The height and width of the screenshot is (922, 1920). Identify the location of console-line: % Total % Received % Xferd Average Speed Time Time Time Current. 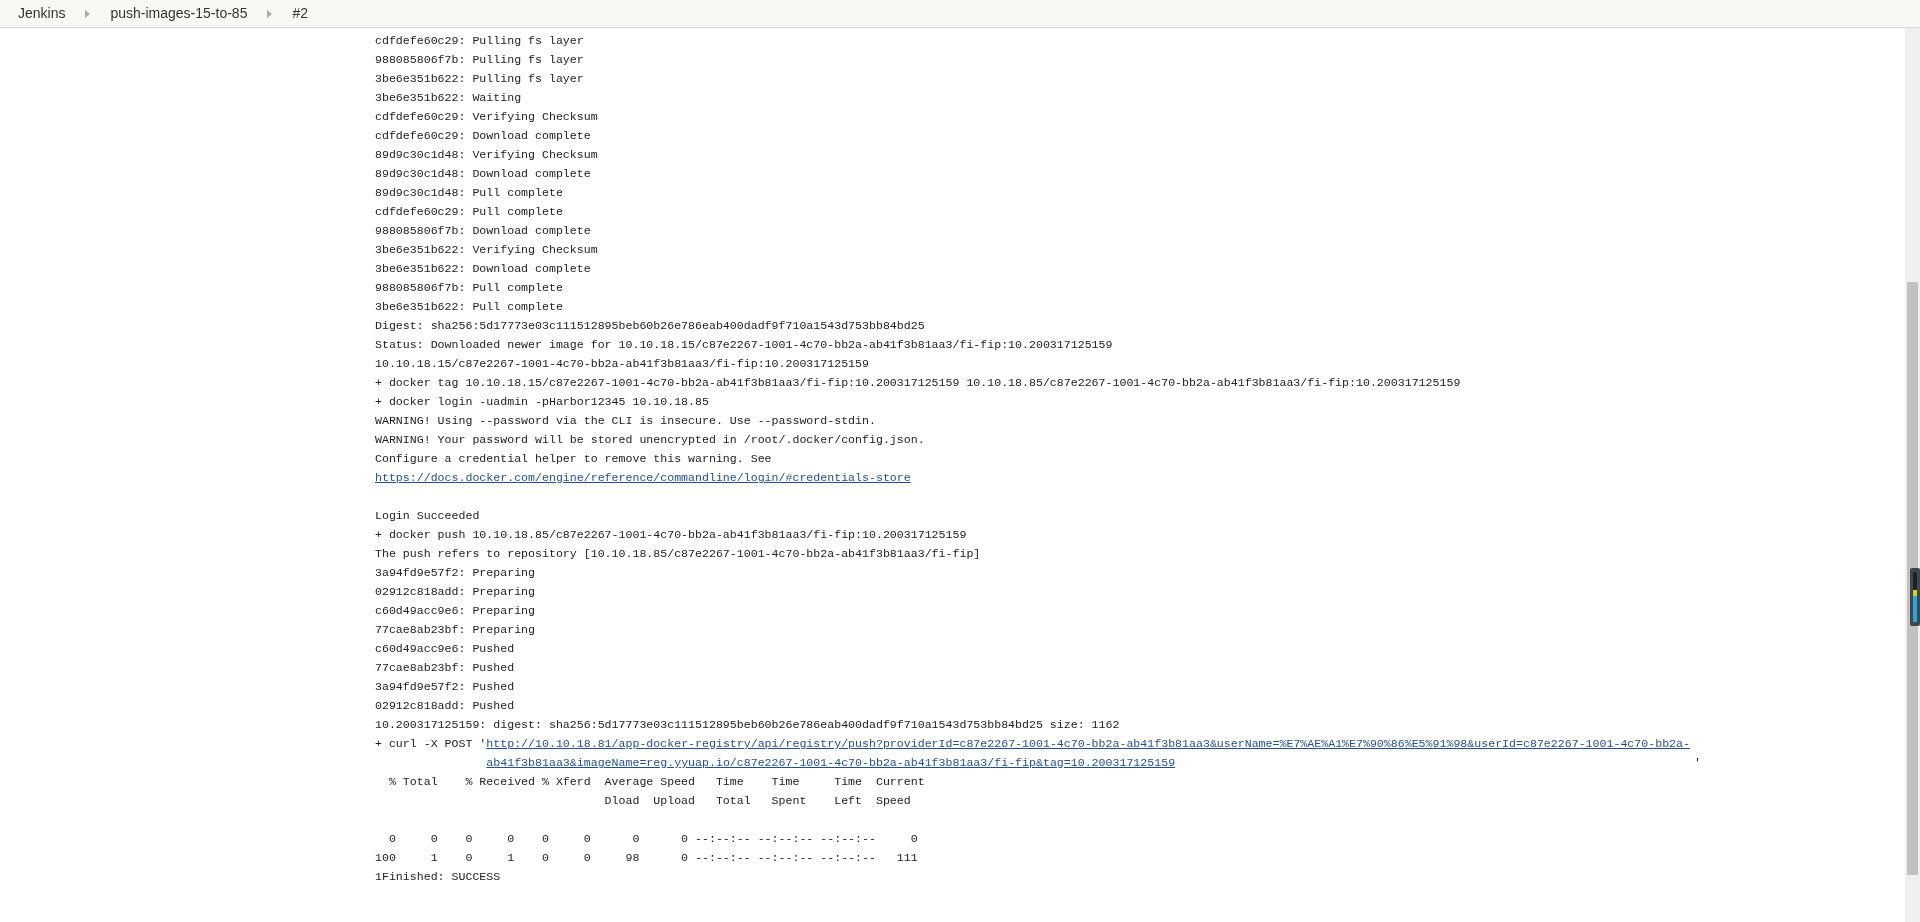
(656, 782).